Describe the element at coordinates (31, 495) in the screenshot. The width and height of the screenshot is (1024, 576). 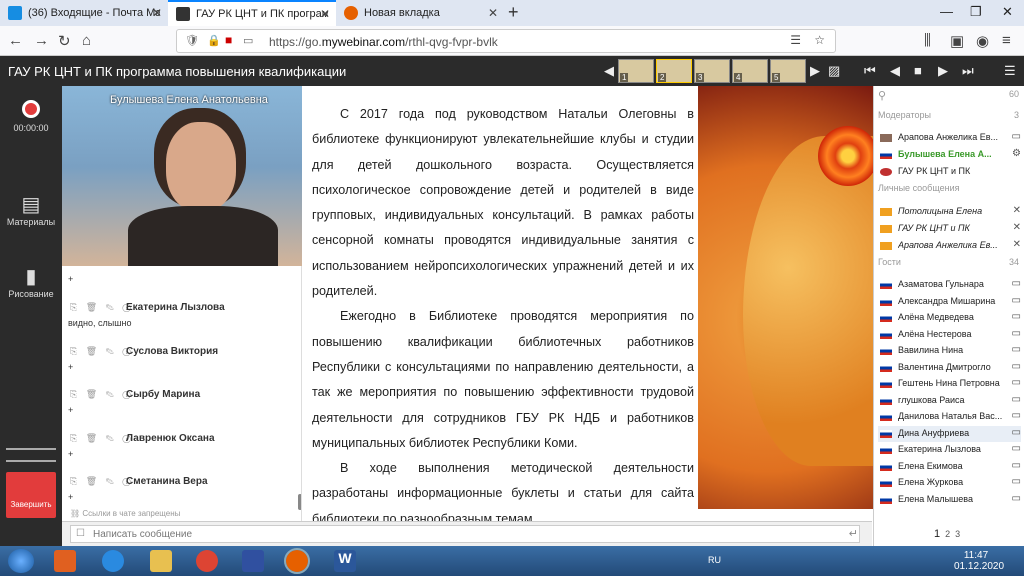
I see `finish-button: Завершить` at that location.